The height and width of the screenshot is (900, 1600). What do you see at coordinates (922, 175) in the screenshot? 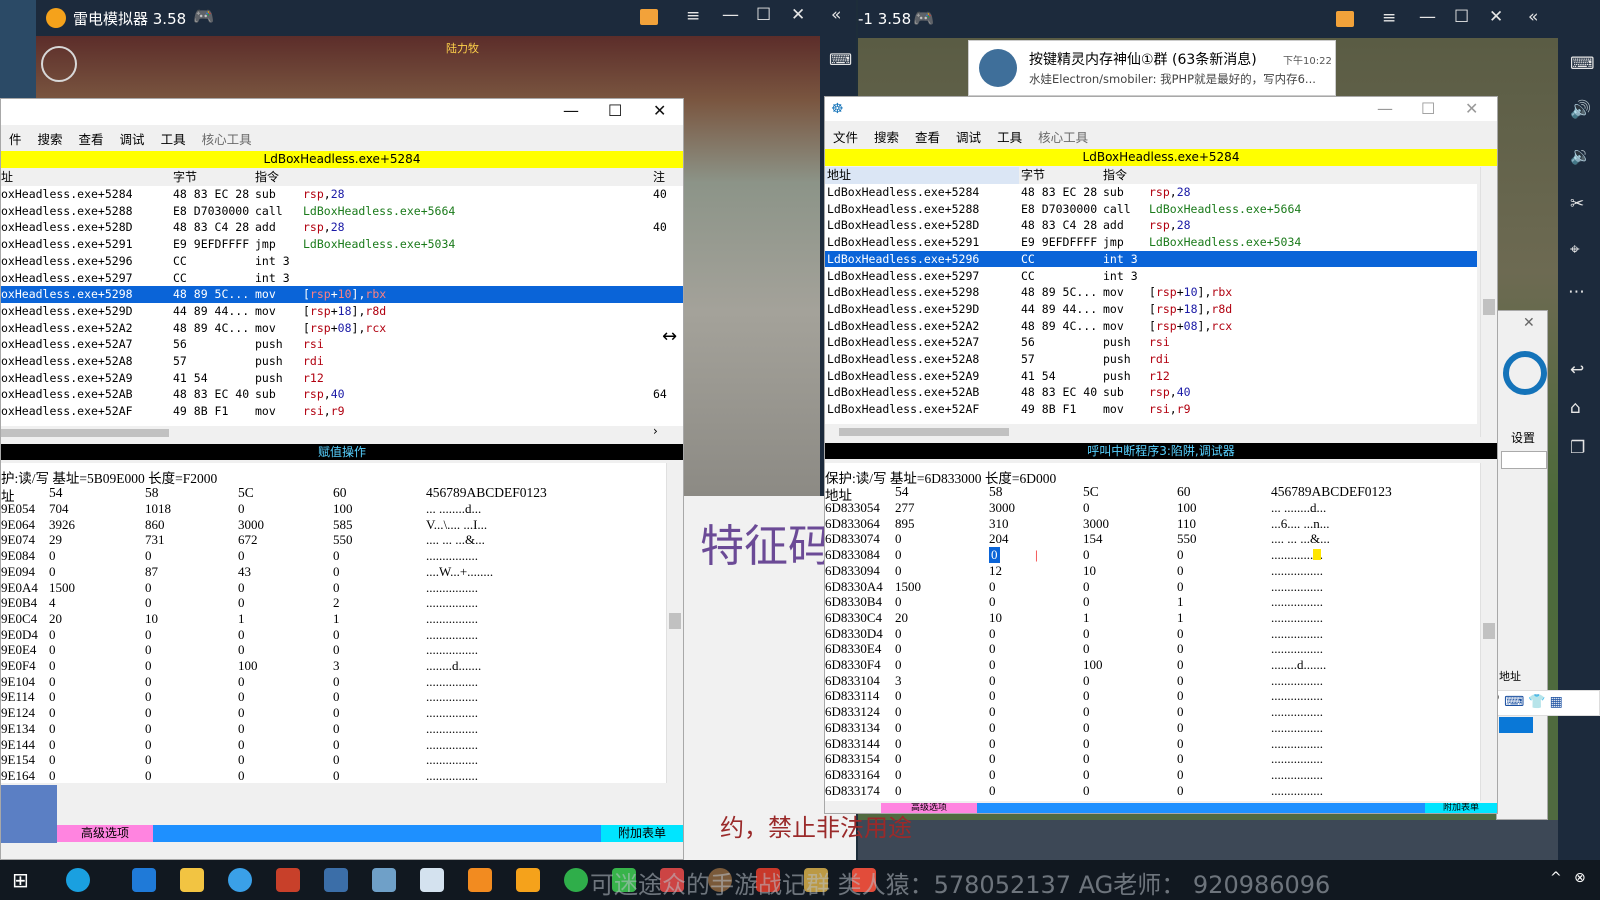
I see `col-address: 地址` at bounding box center [922, 175].